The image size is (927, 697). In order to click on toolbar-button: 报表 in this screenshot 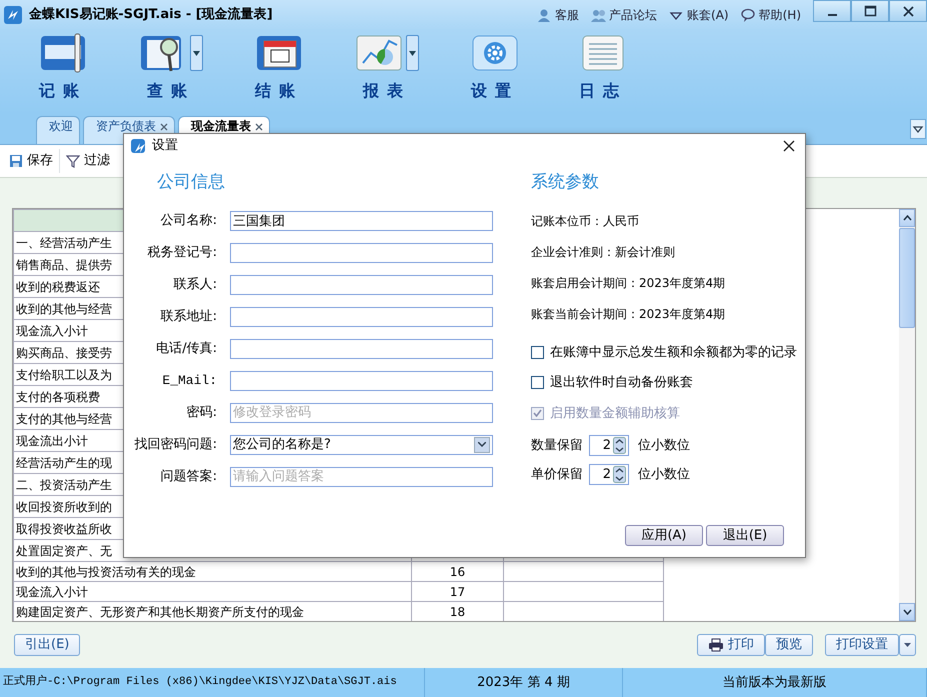, I will do `click(387, 68)`.